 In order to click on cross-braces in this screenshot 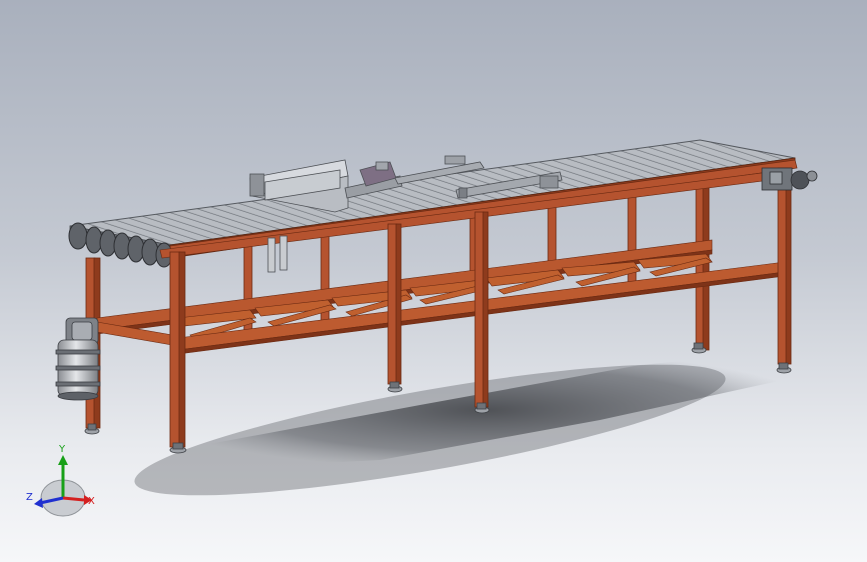, I will do `click(445, 297)`.